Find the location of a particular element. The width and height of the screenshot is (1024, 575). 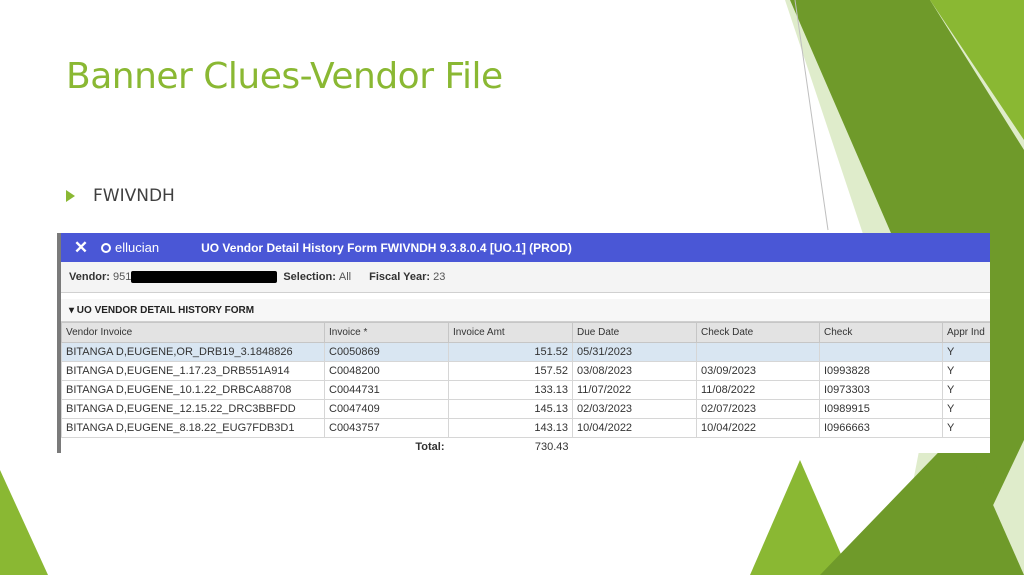

invoice-amt-cell: 143.13 is located at coordinates (510, 428).